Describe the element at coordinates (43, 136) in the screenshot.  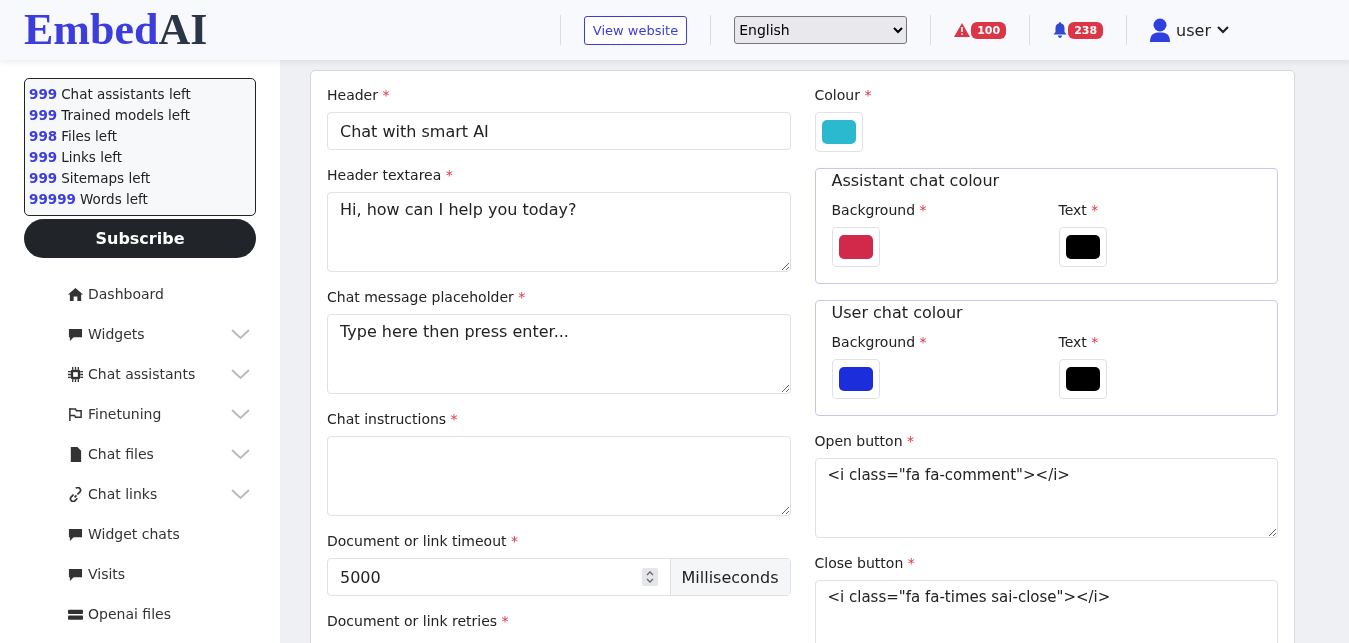
I see `stat-count: 998` at that location.